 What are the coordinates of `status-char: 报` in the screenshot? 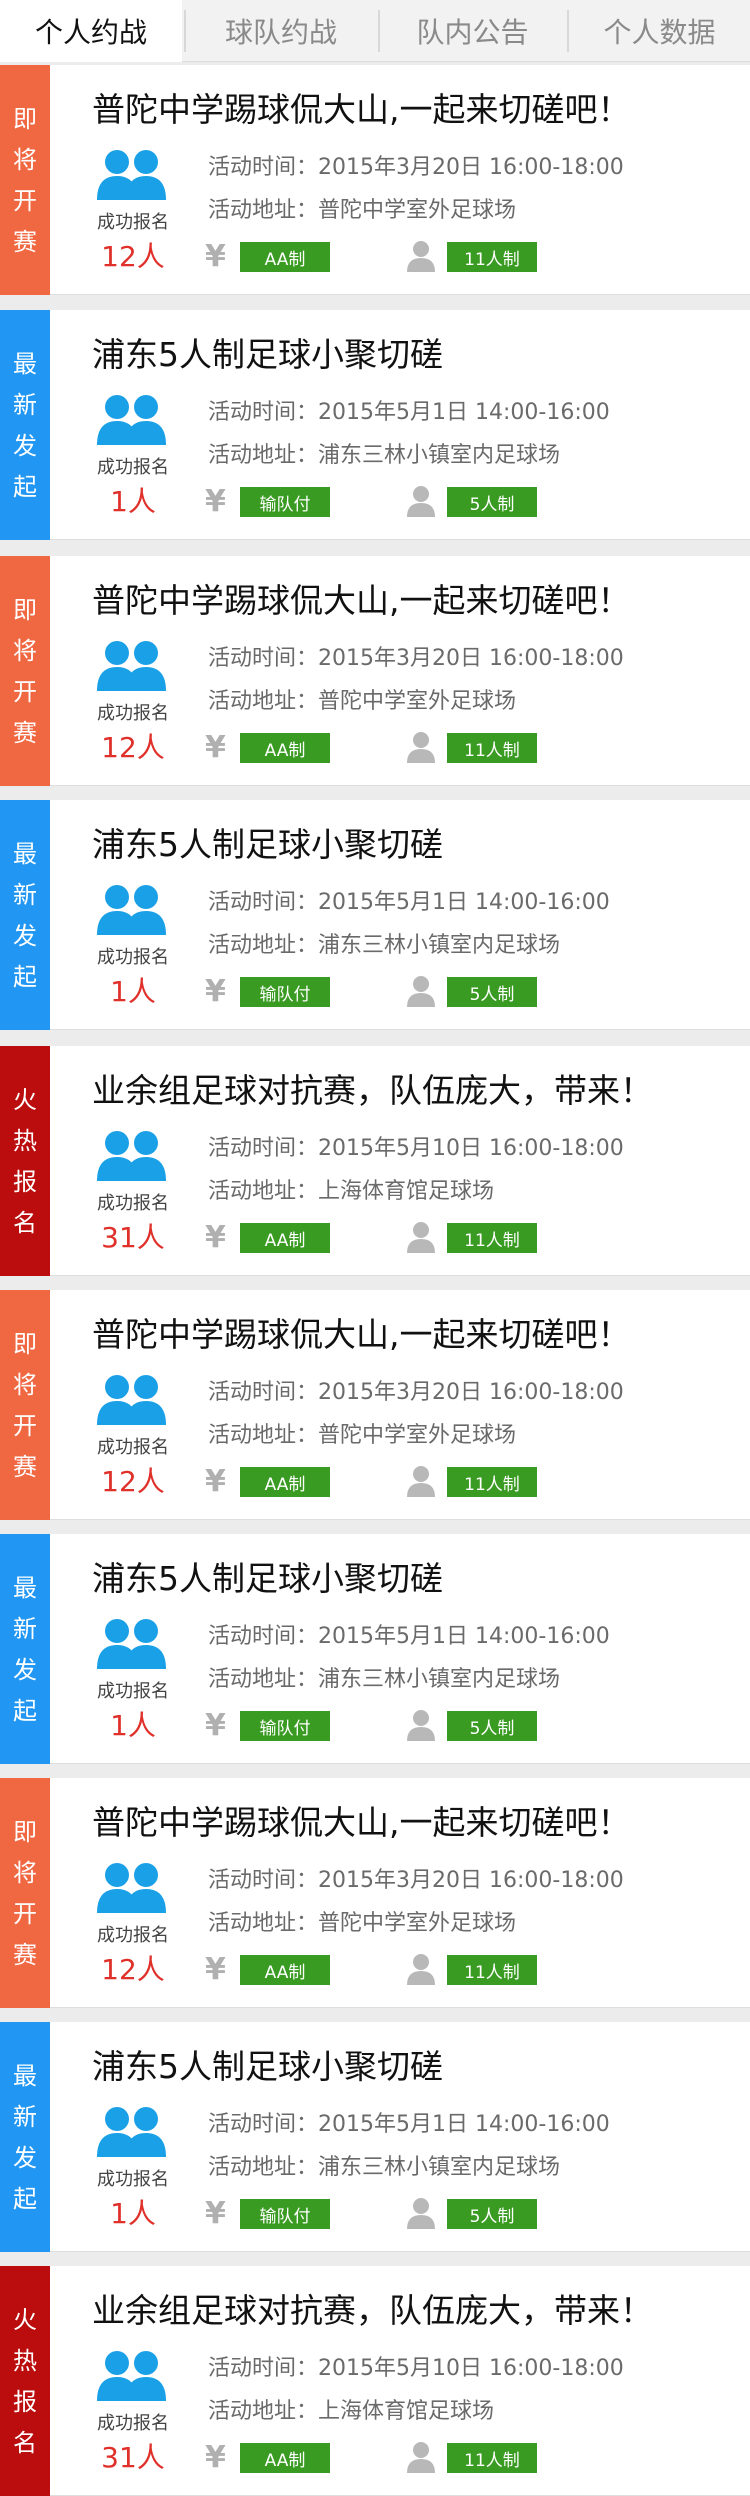 It's located at (25, 1181).